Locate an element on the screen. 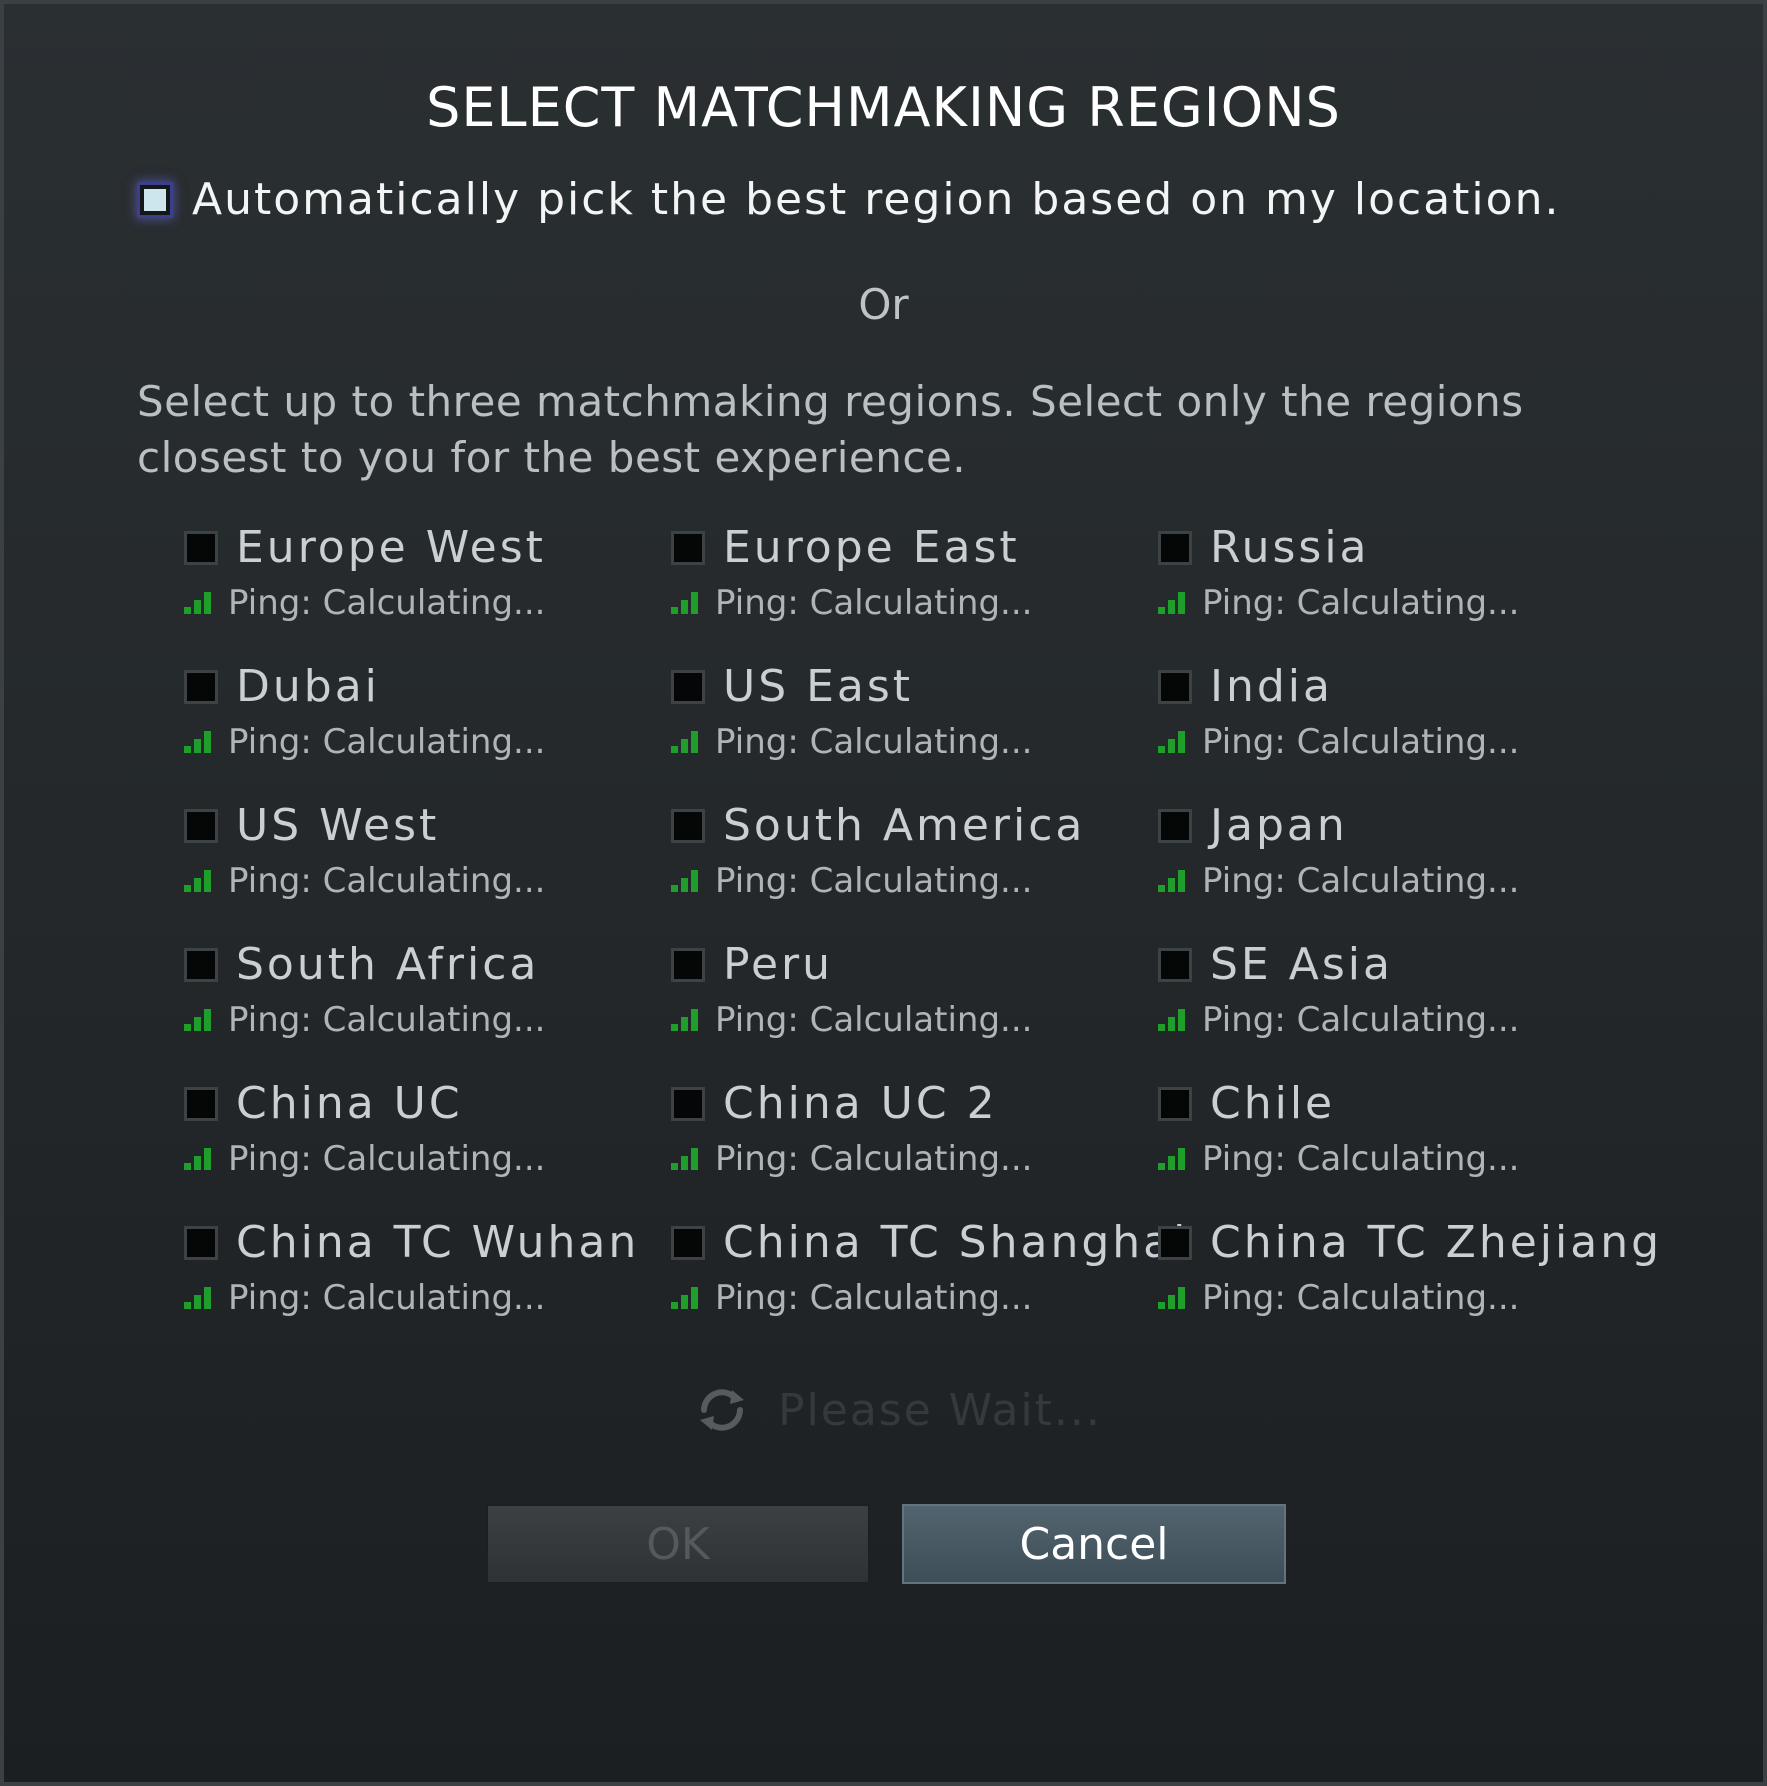  region-name: South Africa is located at coordinates (387, 964).